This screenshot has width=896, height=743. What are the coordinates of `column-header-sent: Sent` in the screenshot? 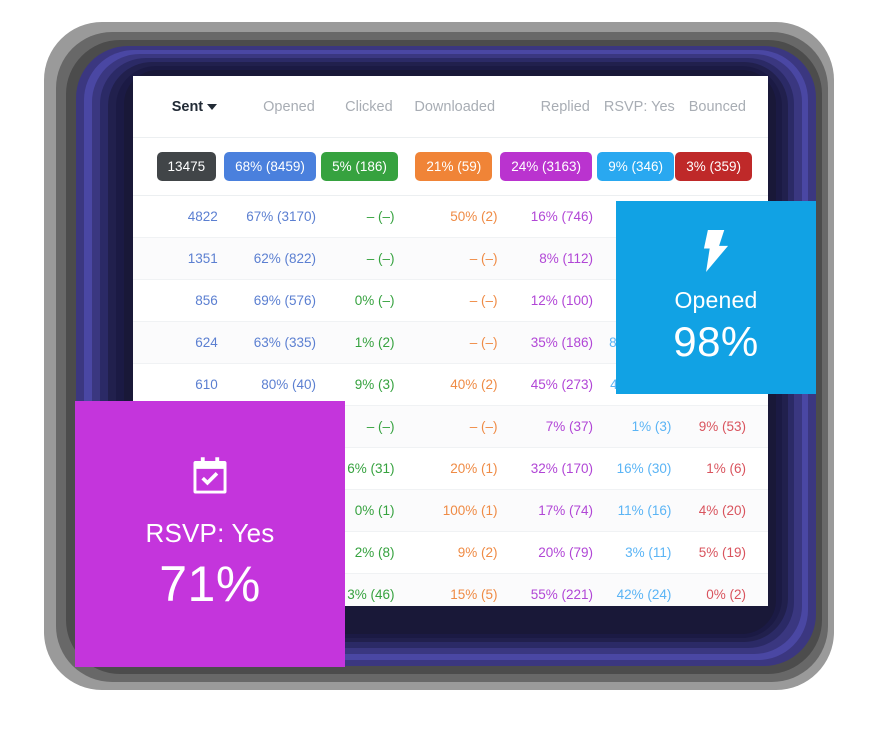 It's located at (186, 107).